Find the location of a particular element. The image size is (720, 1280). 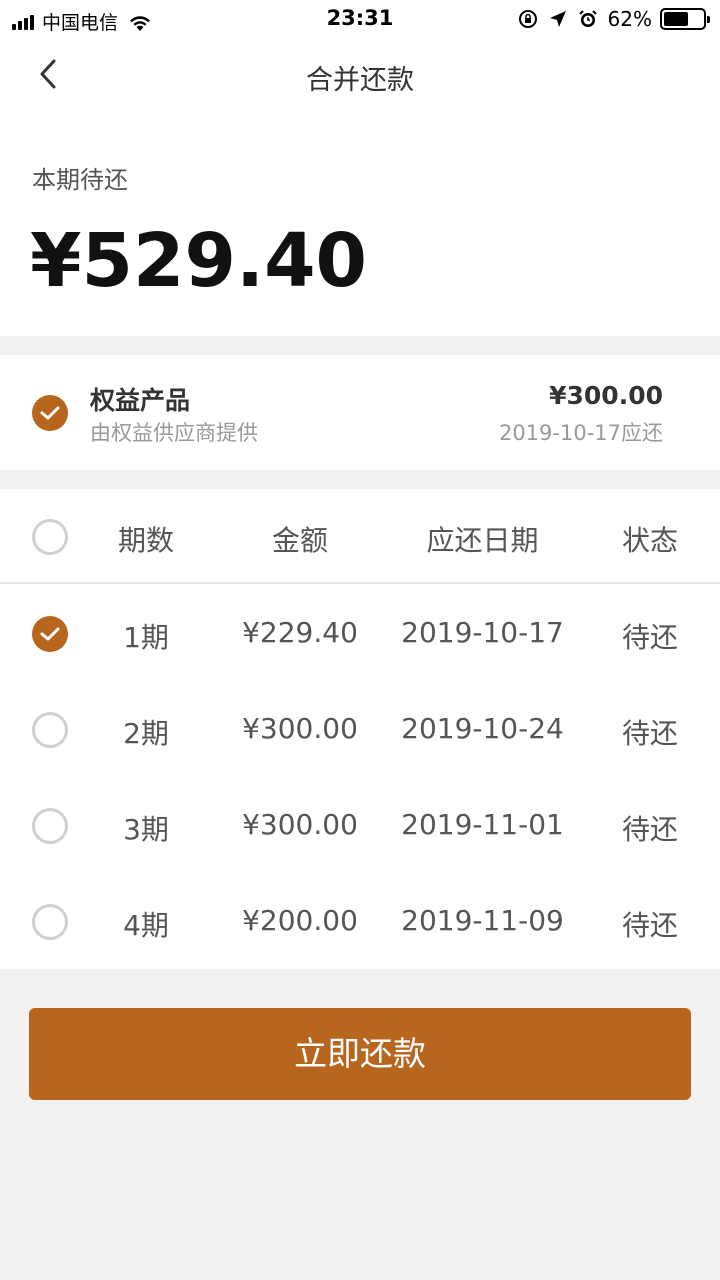

status-right: 62% is located at coordinates (614, 19).